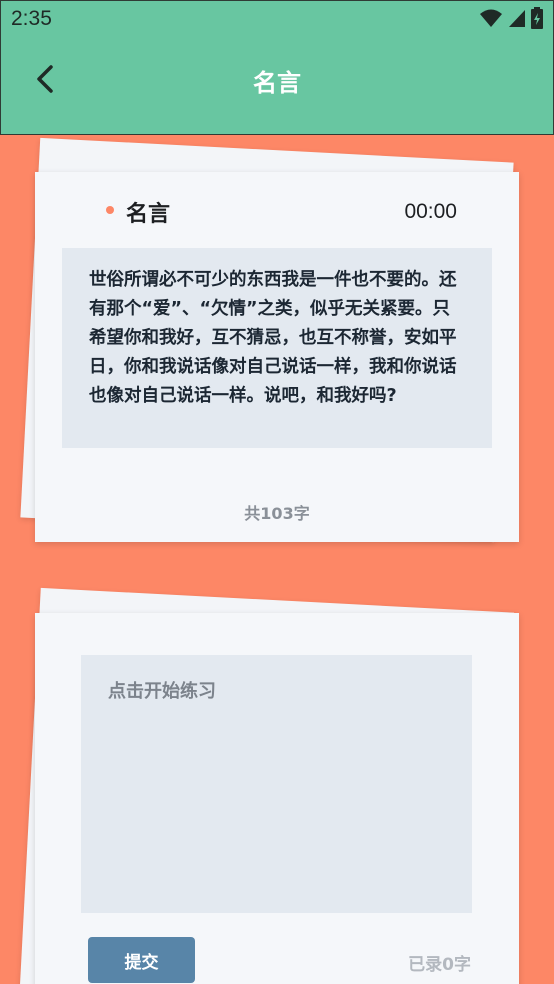  What do you see at coordinates (277, 83) in the screenshot?
I see `page-title: 名言` at bounding box center [277, 83].